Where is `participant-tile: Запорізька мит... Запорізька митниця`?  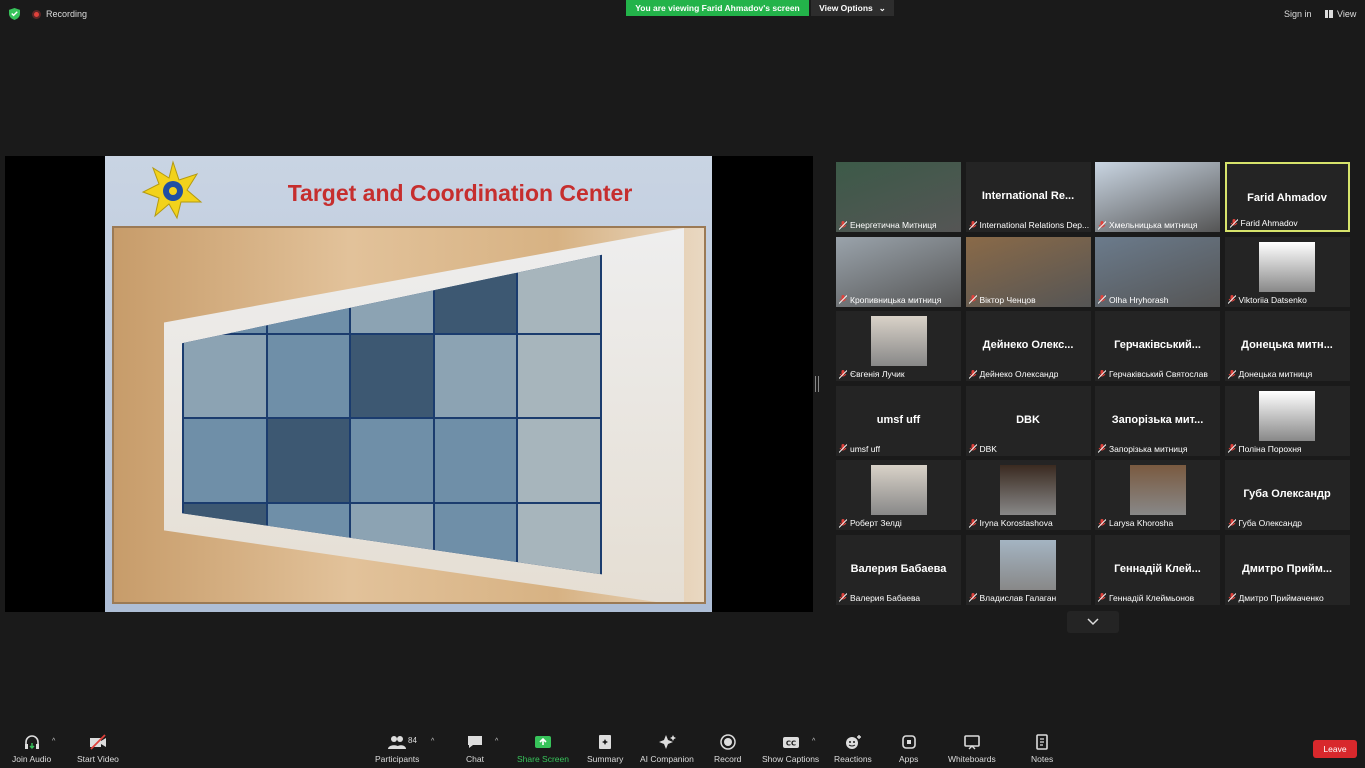 participant-tile: Запорізька мит... Запорізька митниця is located at coordinates (1157, 420).